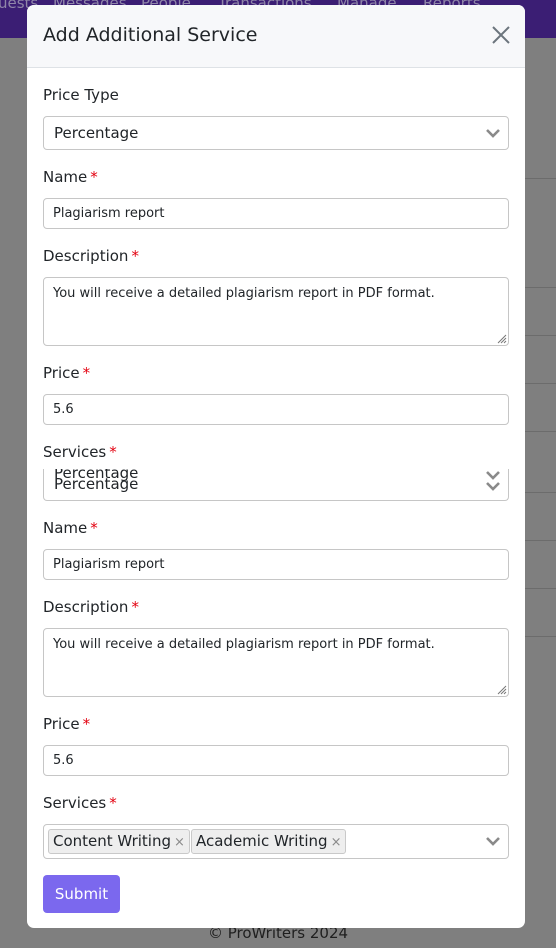  Describe the element at coordinates (112, 841) in the screenshot. I see `tag-label: Content Writing` at that location.